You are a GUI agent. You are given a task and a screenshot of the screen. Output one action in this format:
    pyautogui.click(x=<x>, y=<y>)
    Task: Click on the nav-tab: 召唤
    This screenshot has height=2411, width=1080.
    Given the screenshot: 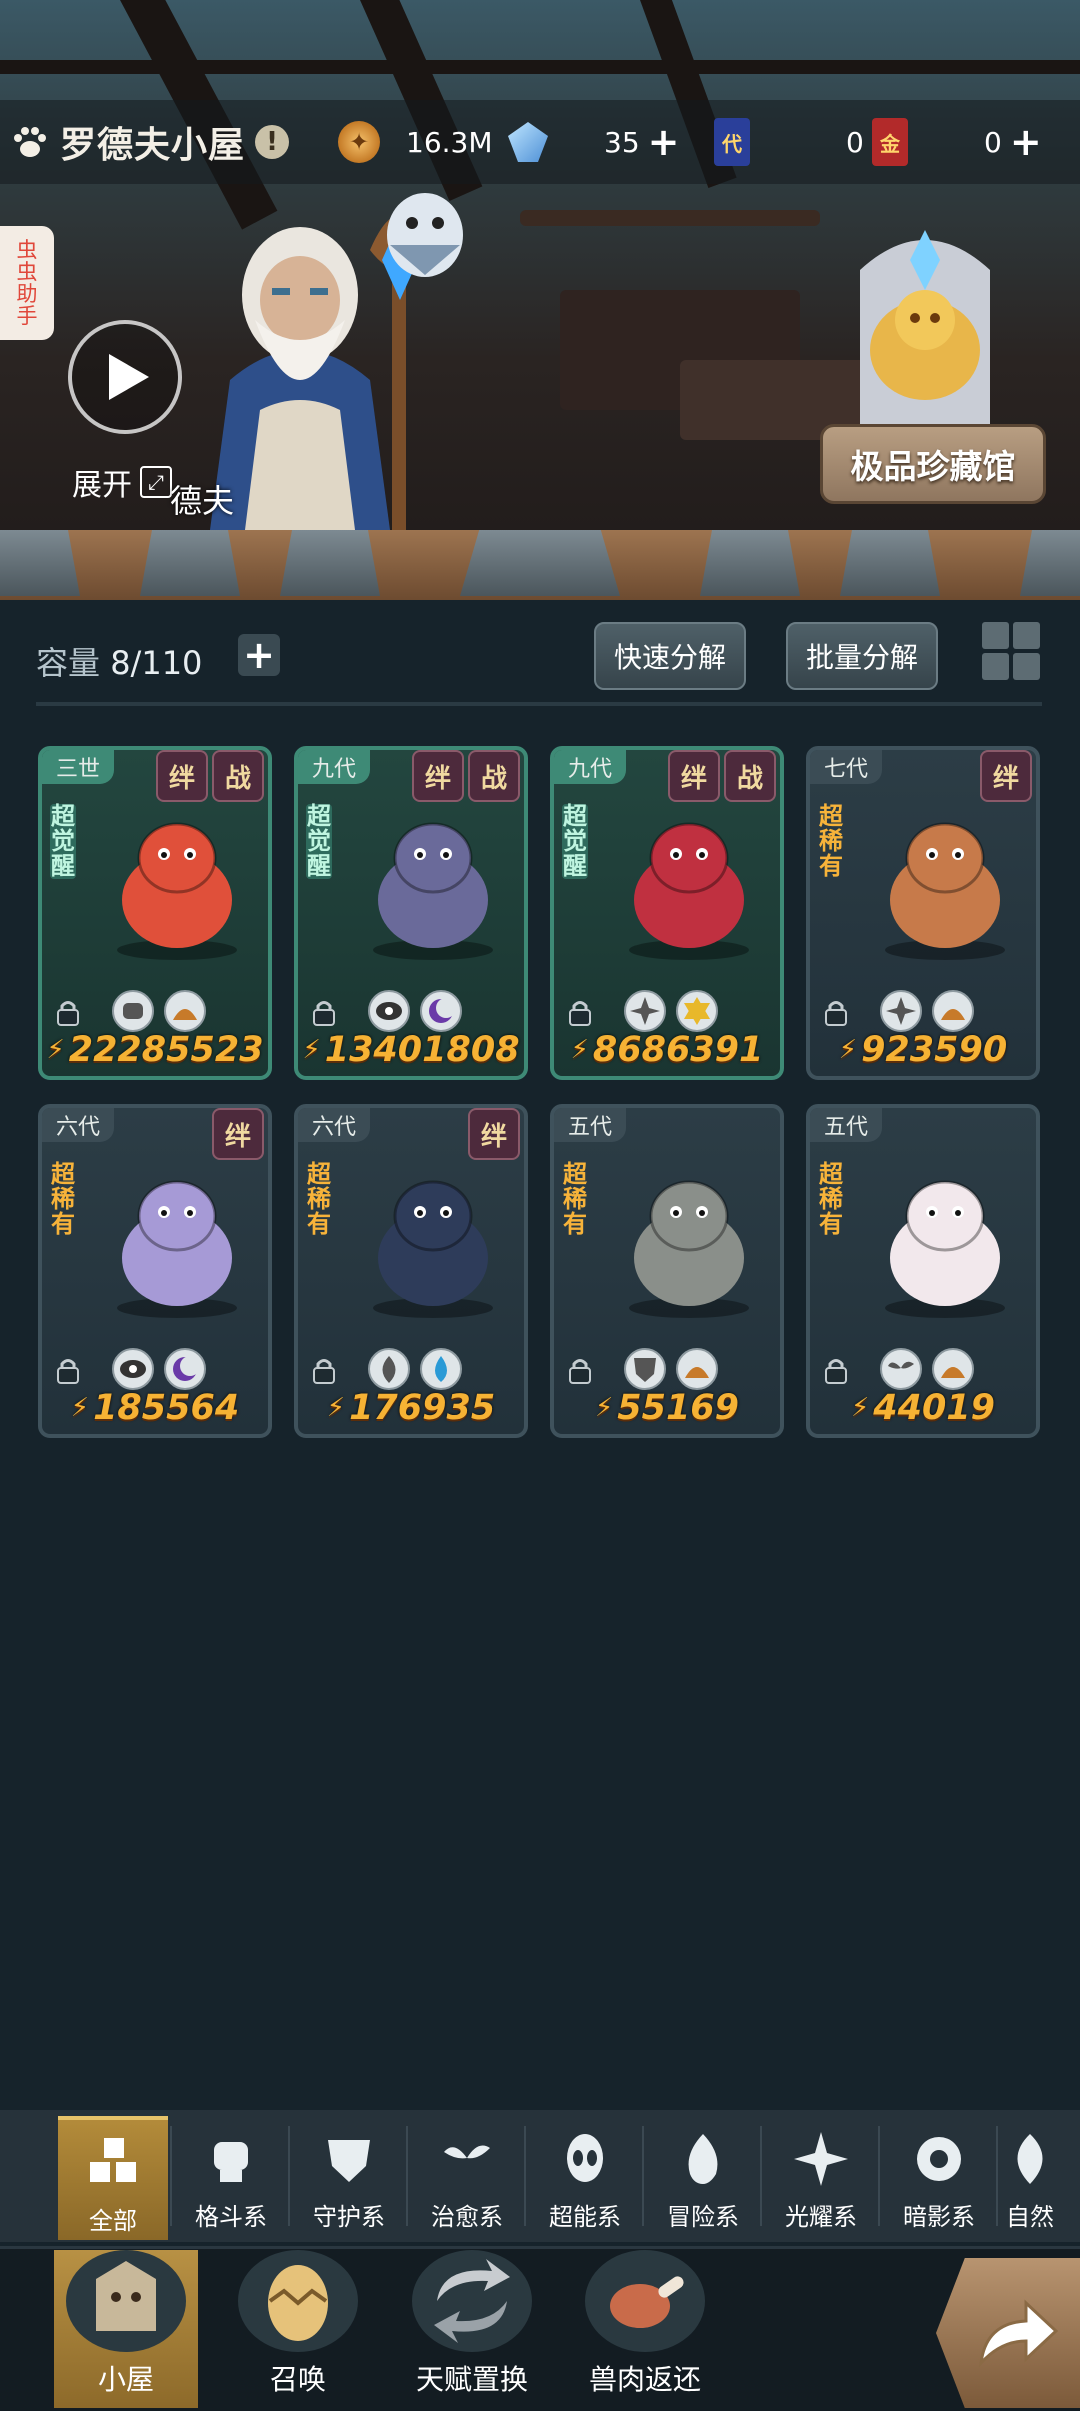 What is the action you would take?
    pyautogui.click(x=298, y=2329)
    